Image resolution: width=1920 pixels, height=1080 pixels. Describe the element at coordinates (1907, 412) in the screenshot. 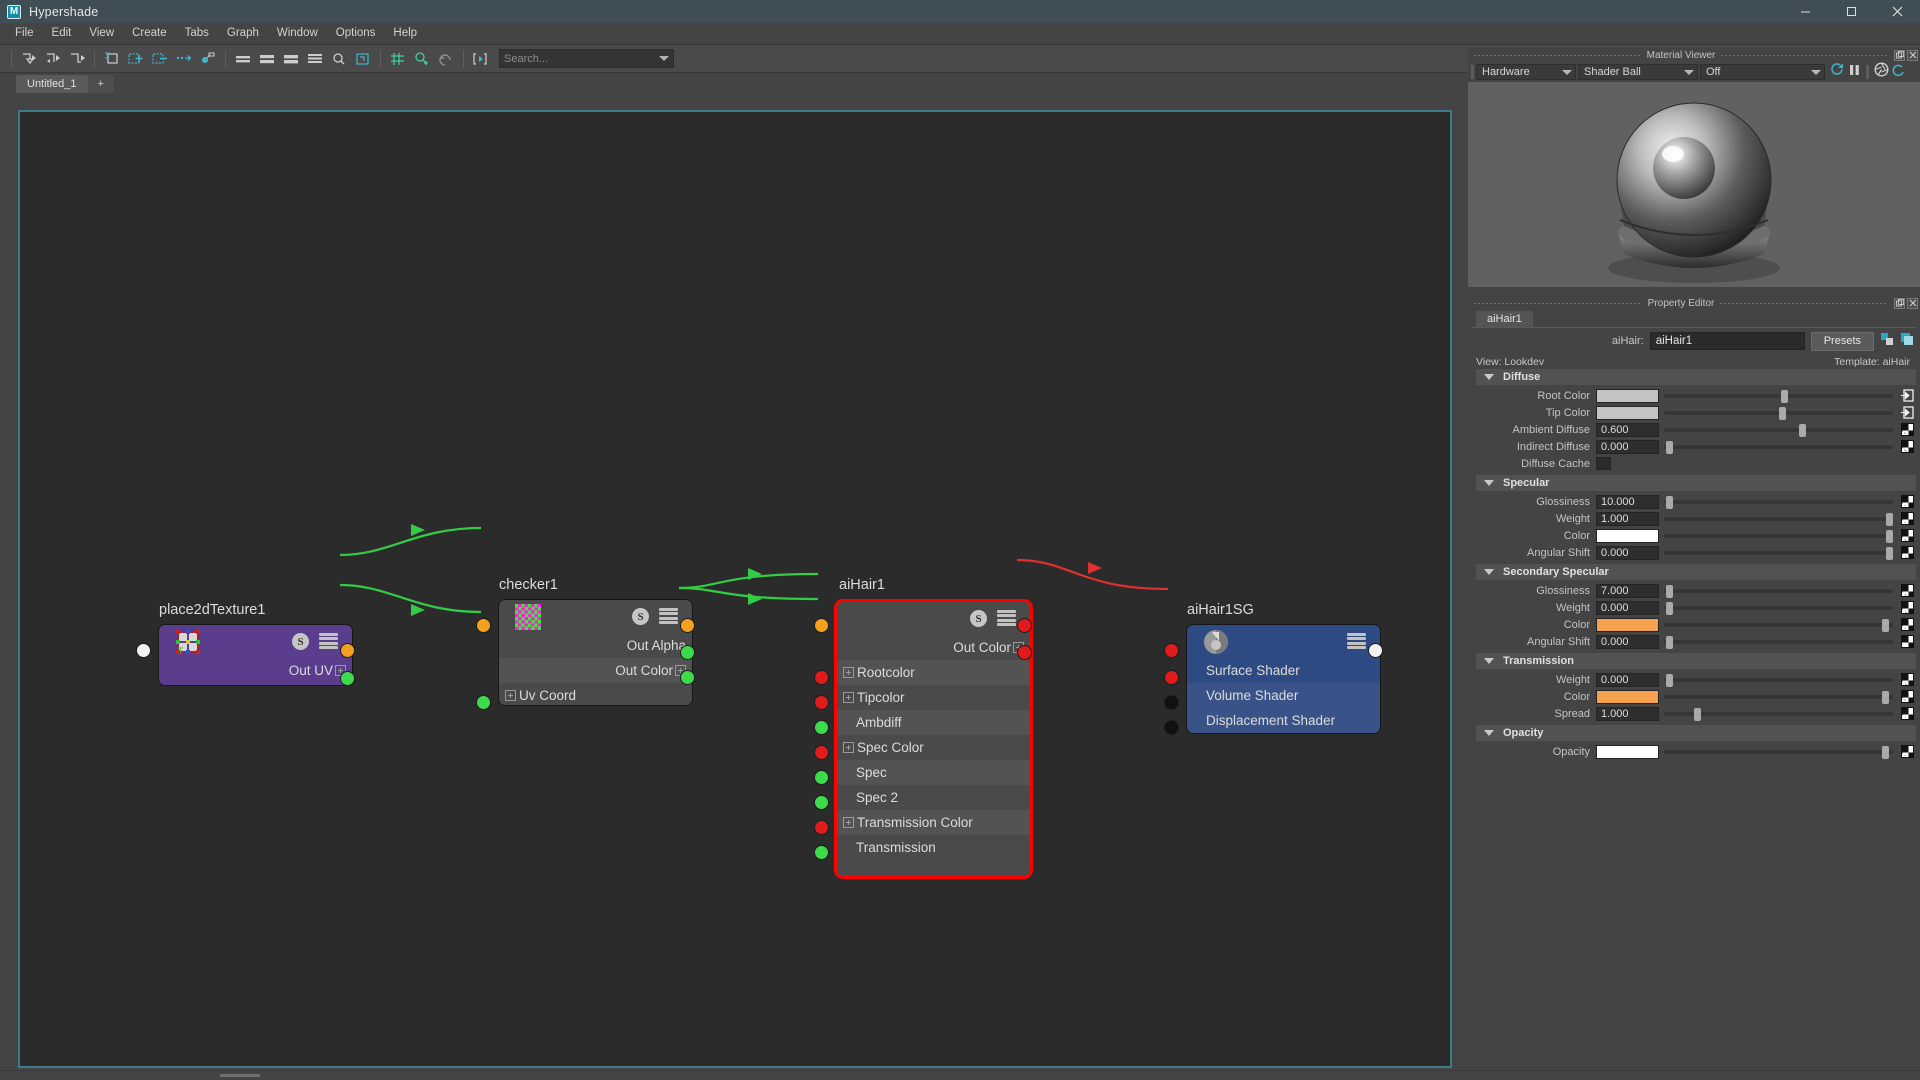

I see `connect-icon` at that location.